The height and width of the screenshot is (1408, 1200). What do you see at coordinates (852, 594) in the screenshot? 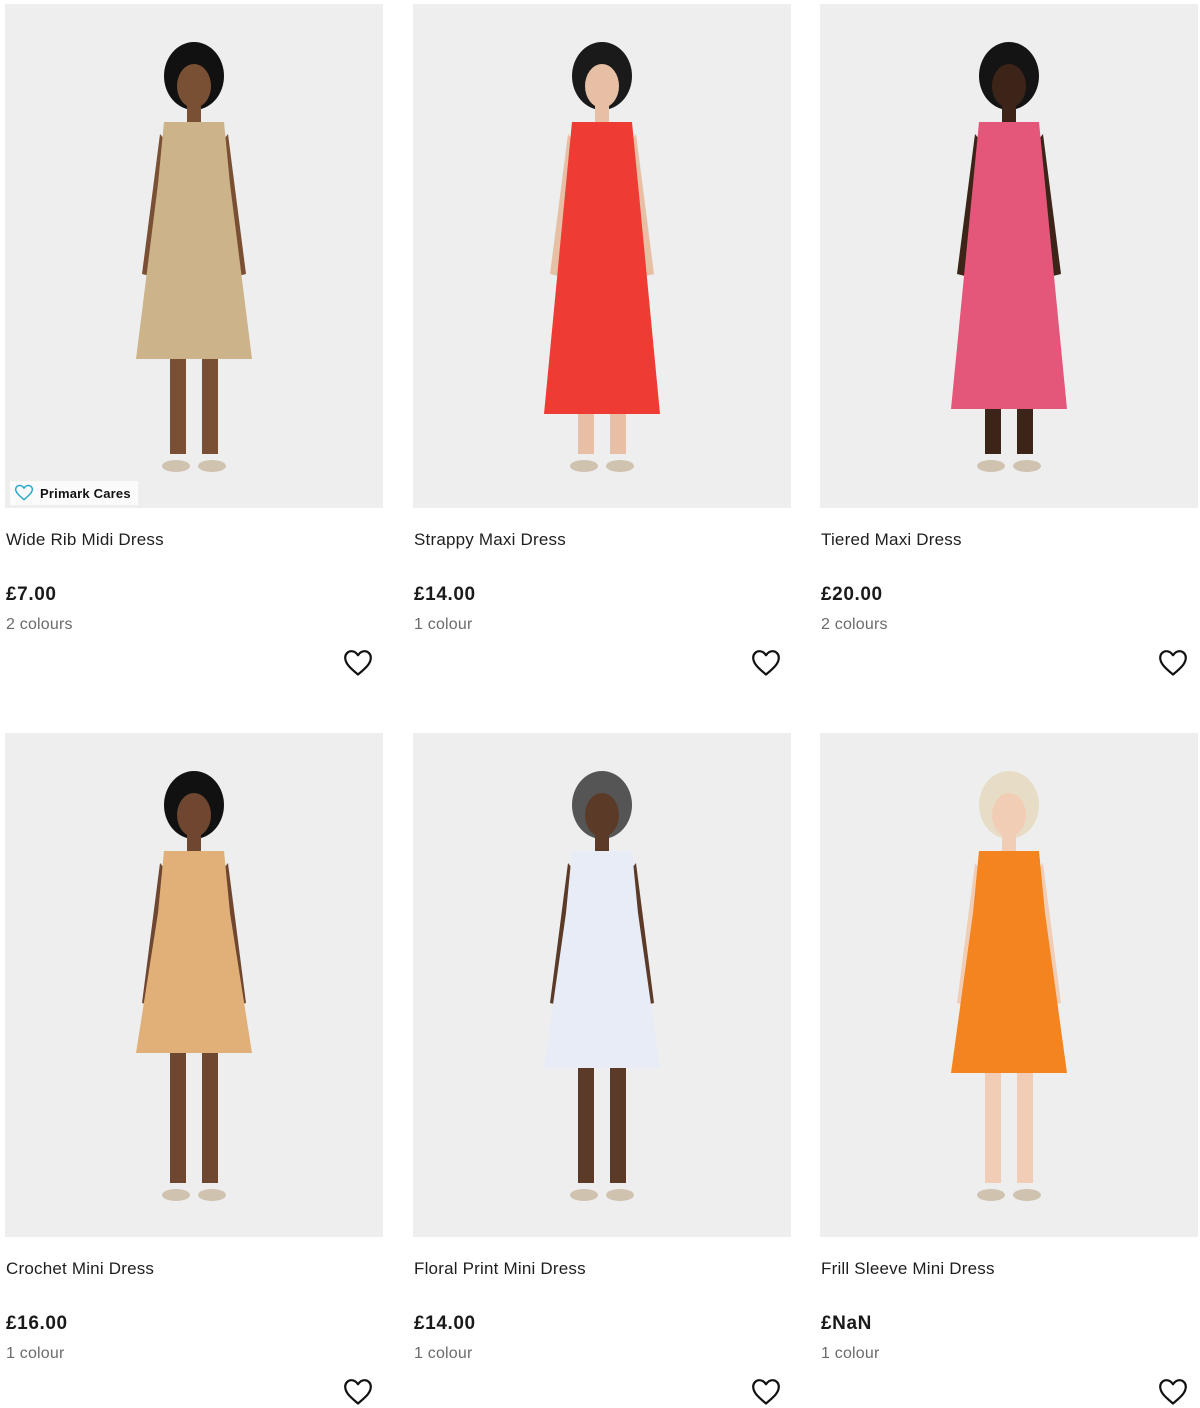
I see `product-price: £20.00` at bounding box center [852, 594].